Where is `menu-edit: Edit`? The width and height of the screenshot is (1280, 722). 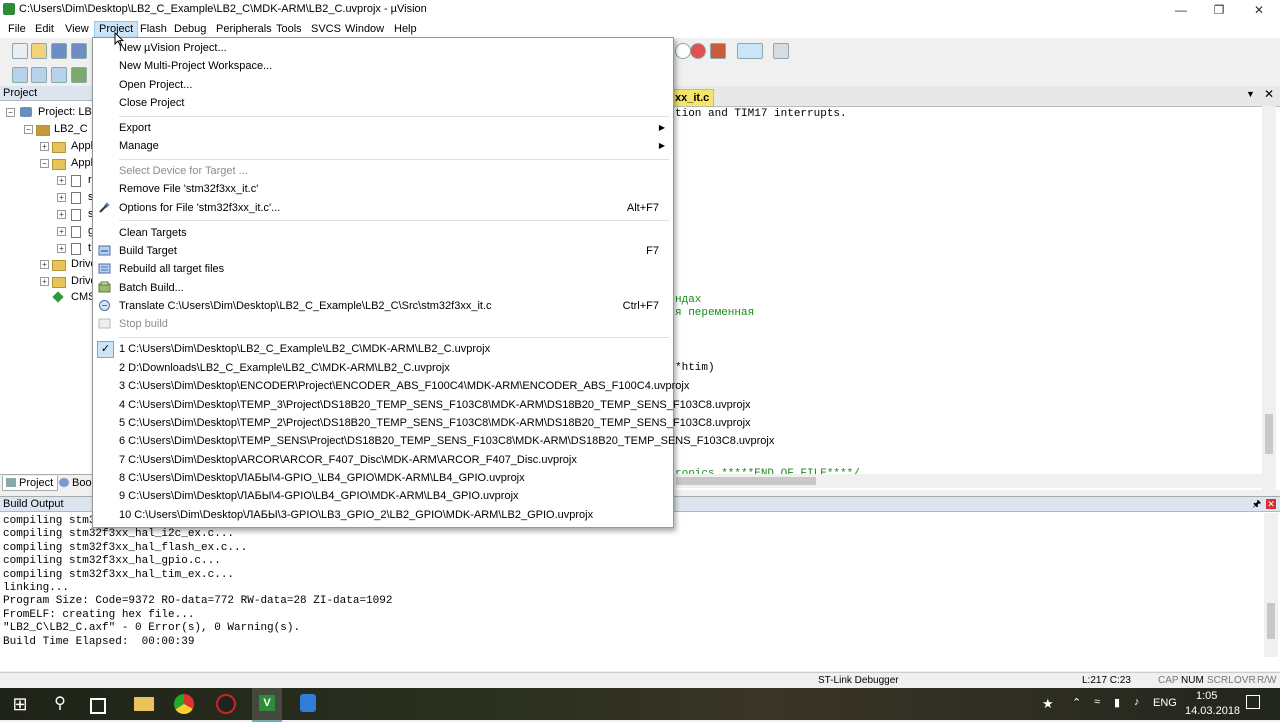 menu-edit: Edit is located at coordinates (44, 29).